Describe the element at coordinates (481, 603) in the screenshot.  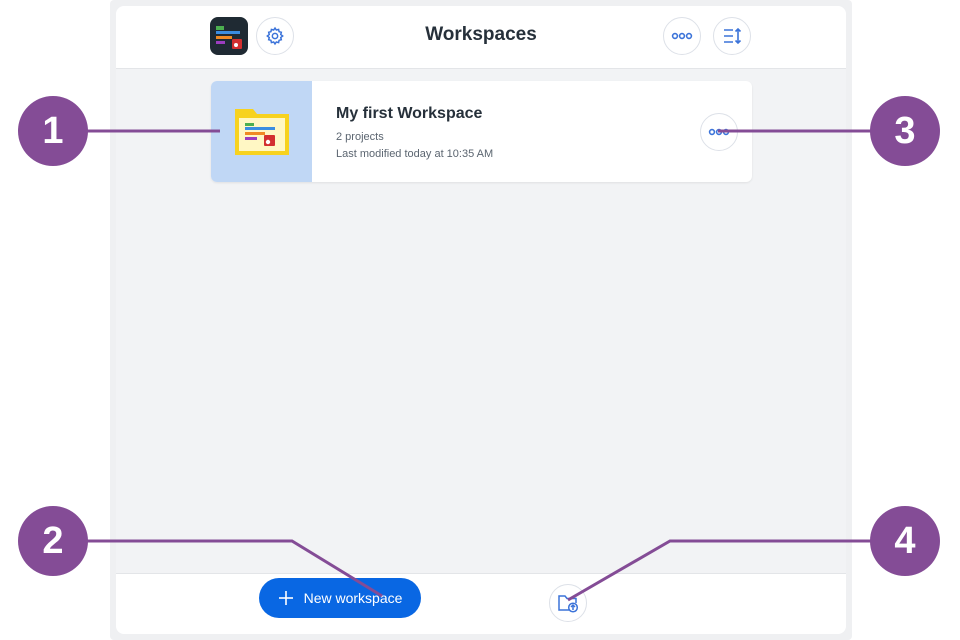
I see `footer` at that location.